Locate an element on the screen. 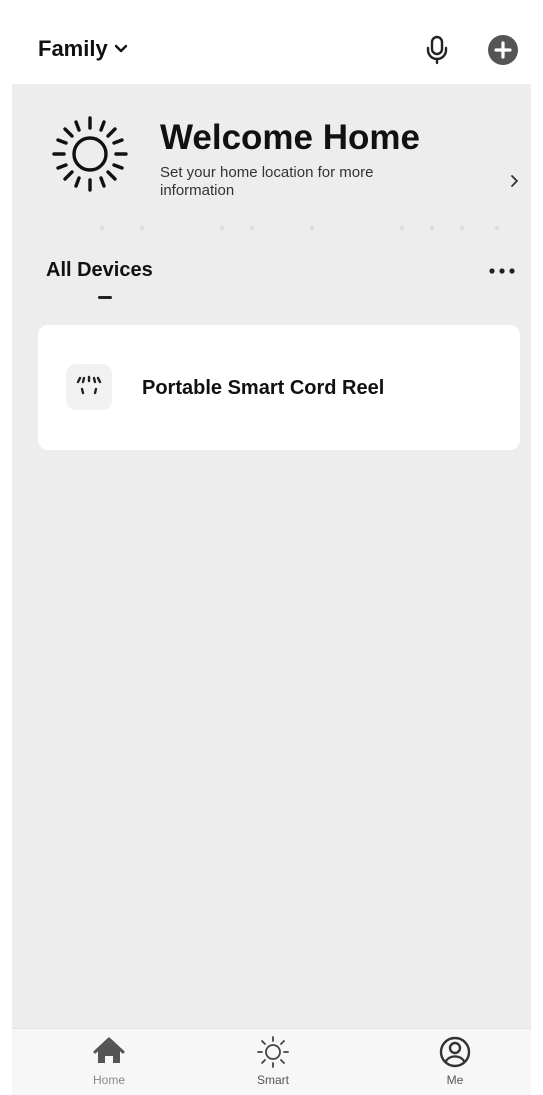 The width and height of the screenshot is (543, 1095). welcome-title: Welcome Home is located at coordinates (290, 137).